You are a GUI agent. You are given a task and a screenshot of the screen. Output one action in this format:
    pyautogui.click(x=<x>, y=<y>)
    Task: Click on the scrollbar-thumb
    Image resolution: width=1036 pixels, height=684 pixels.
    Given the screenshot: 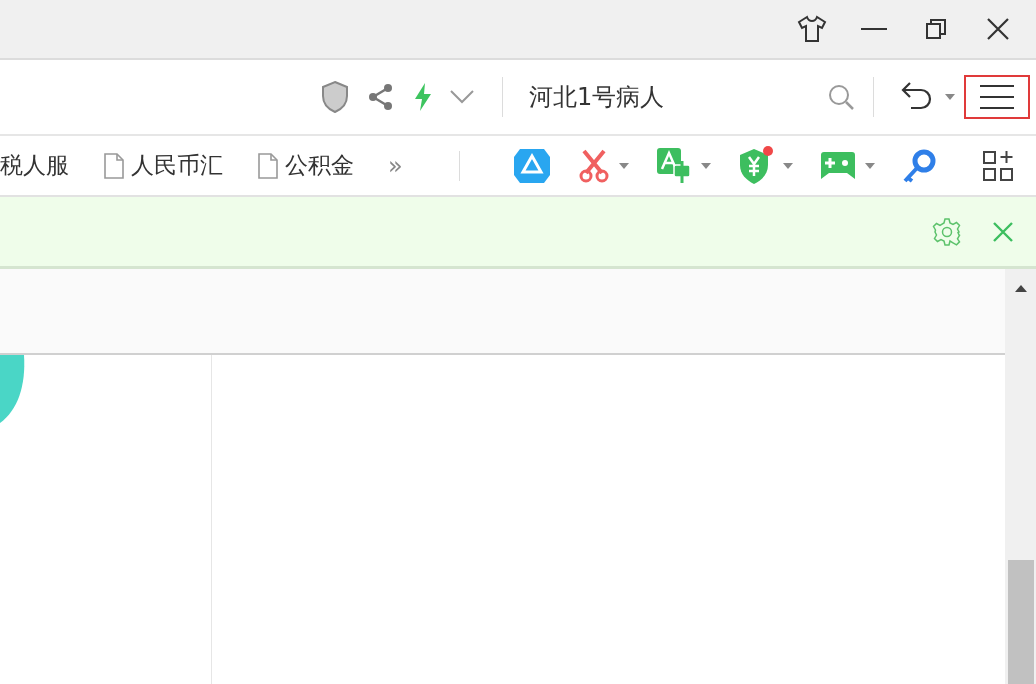 What is the action you would take?
    pyautogui.click(x=1020, y=622)
    